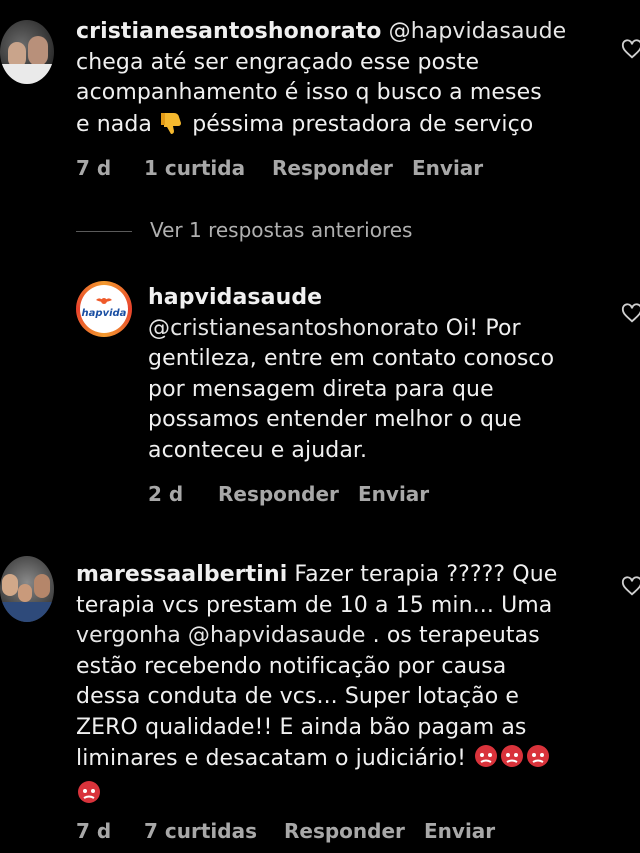 This screenshot has width=640, height=853. What do you see at coordinates (452, 635) in the screenshot?
I see `comment-text: . os terapeutas` at bounding box center [452, 635].